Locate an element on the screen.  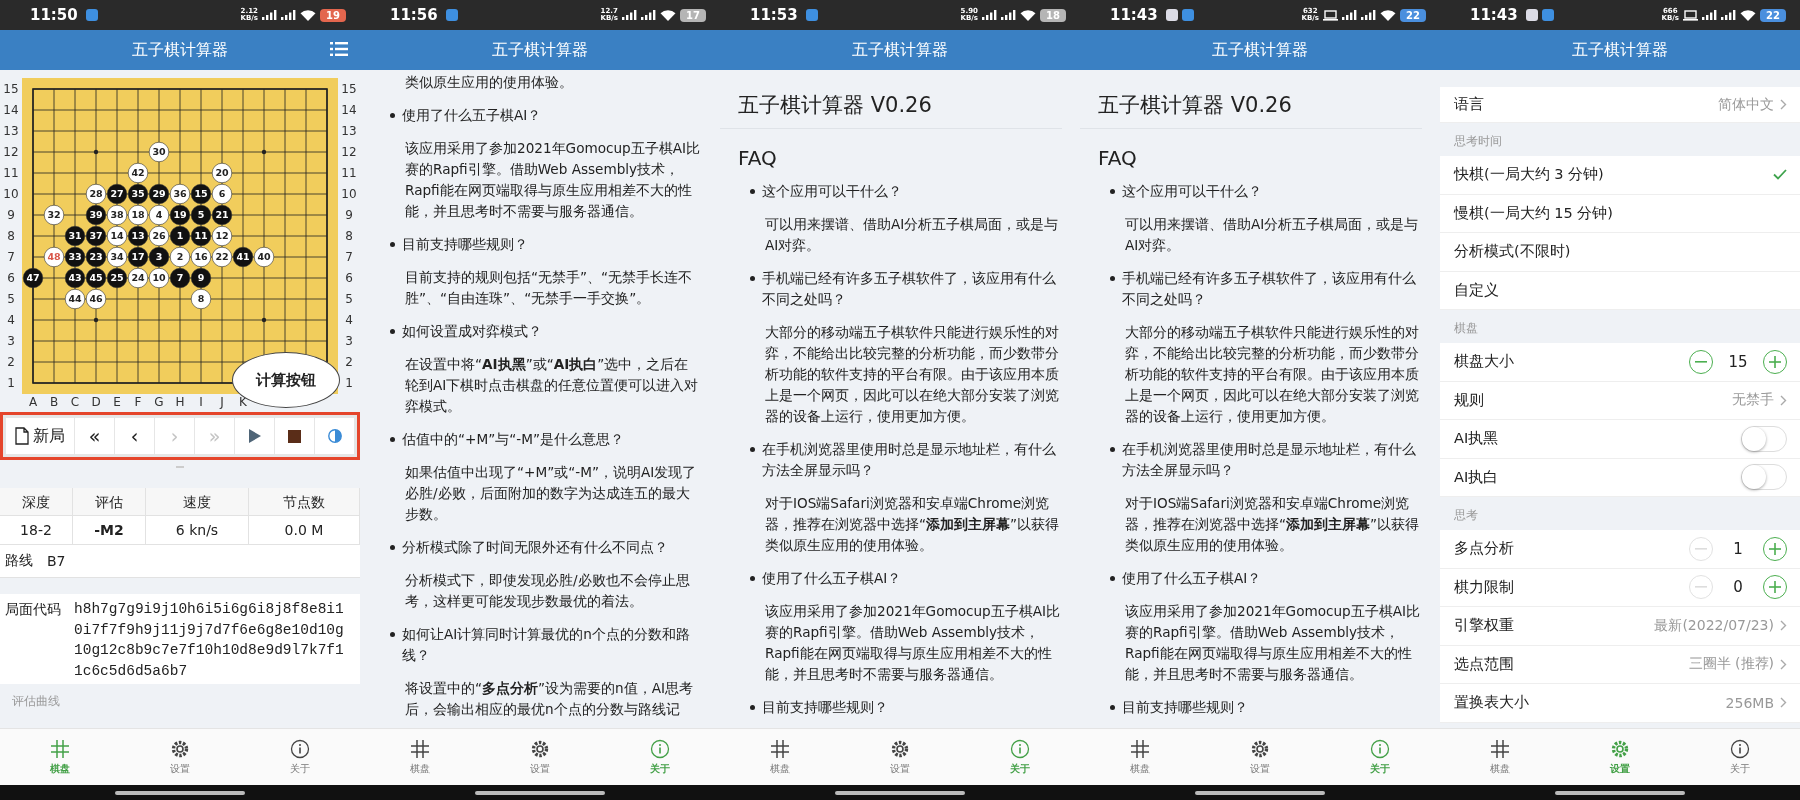
setting-value: 简体中文 is located at coordinates (1746, 104).